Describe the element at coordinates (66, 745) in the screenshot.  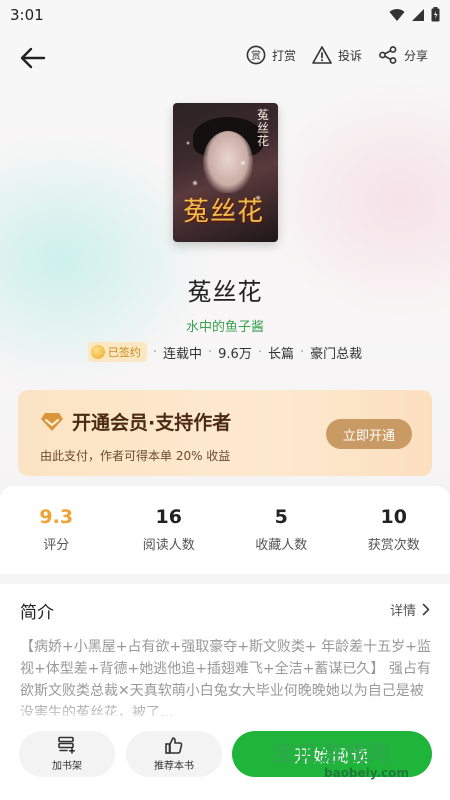
I see `bookshelf-add-icon` at that location.